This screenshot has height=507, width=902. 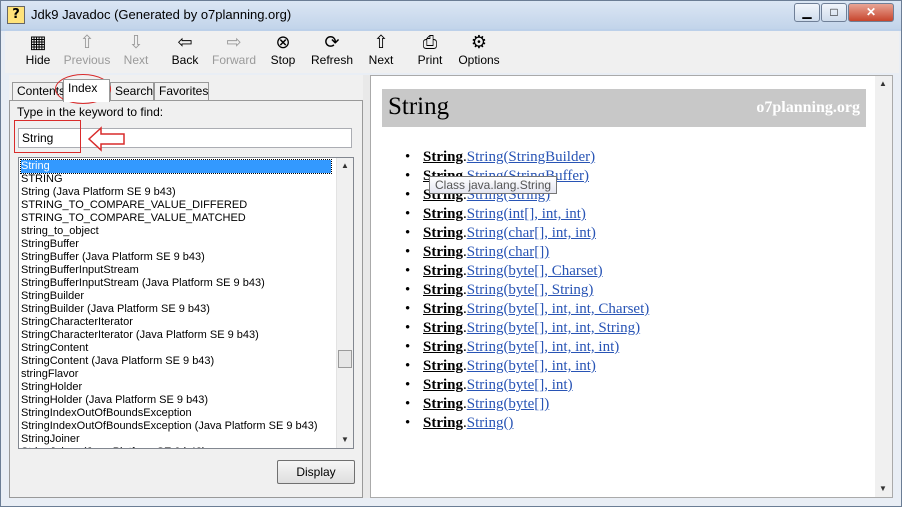 What do you see at coordinates (508, 404) in the screenshot?
I see `constructor-link: String(byte[])` at bounding box center [508, 404].